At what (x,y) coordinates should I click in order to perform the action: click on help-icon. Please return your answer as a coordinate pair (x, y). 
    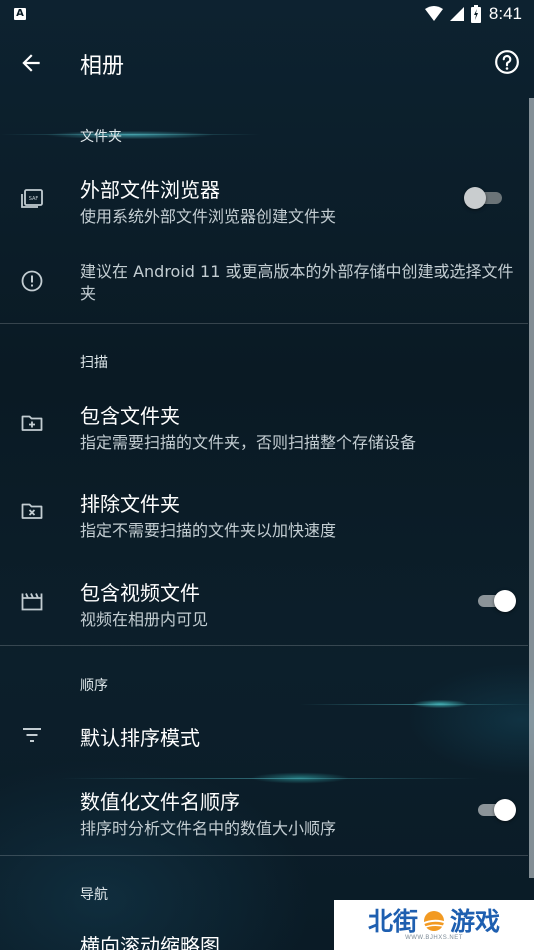
    Looking at the image, I should click on (507, 62).